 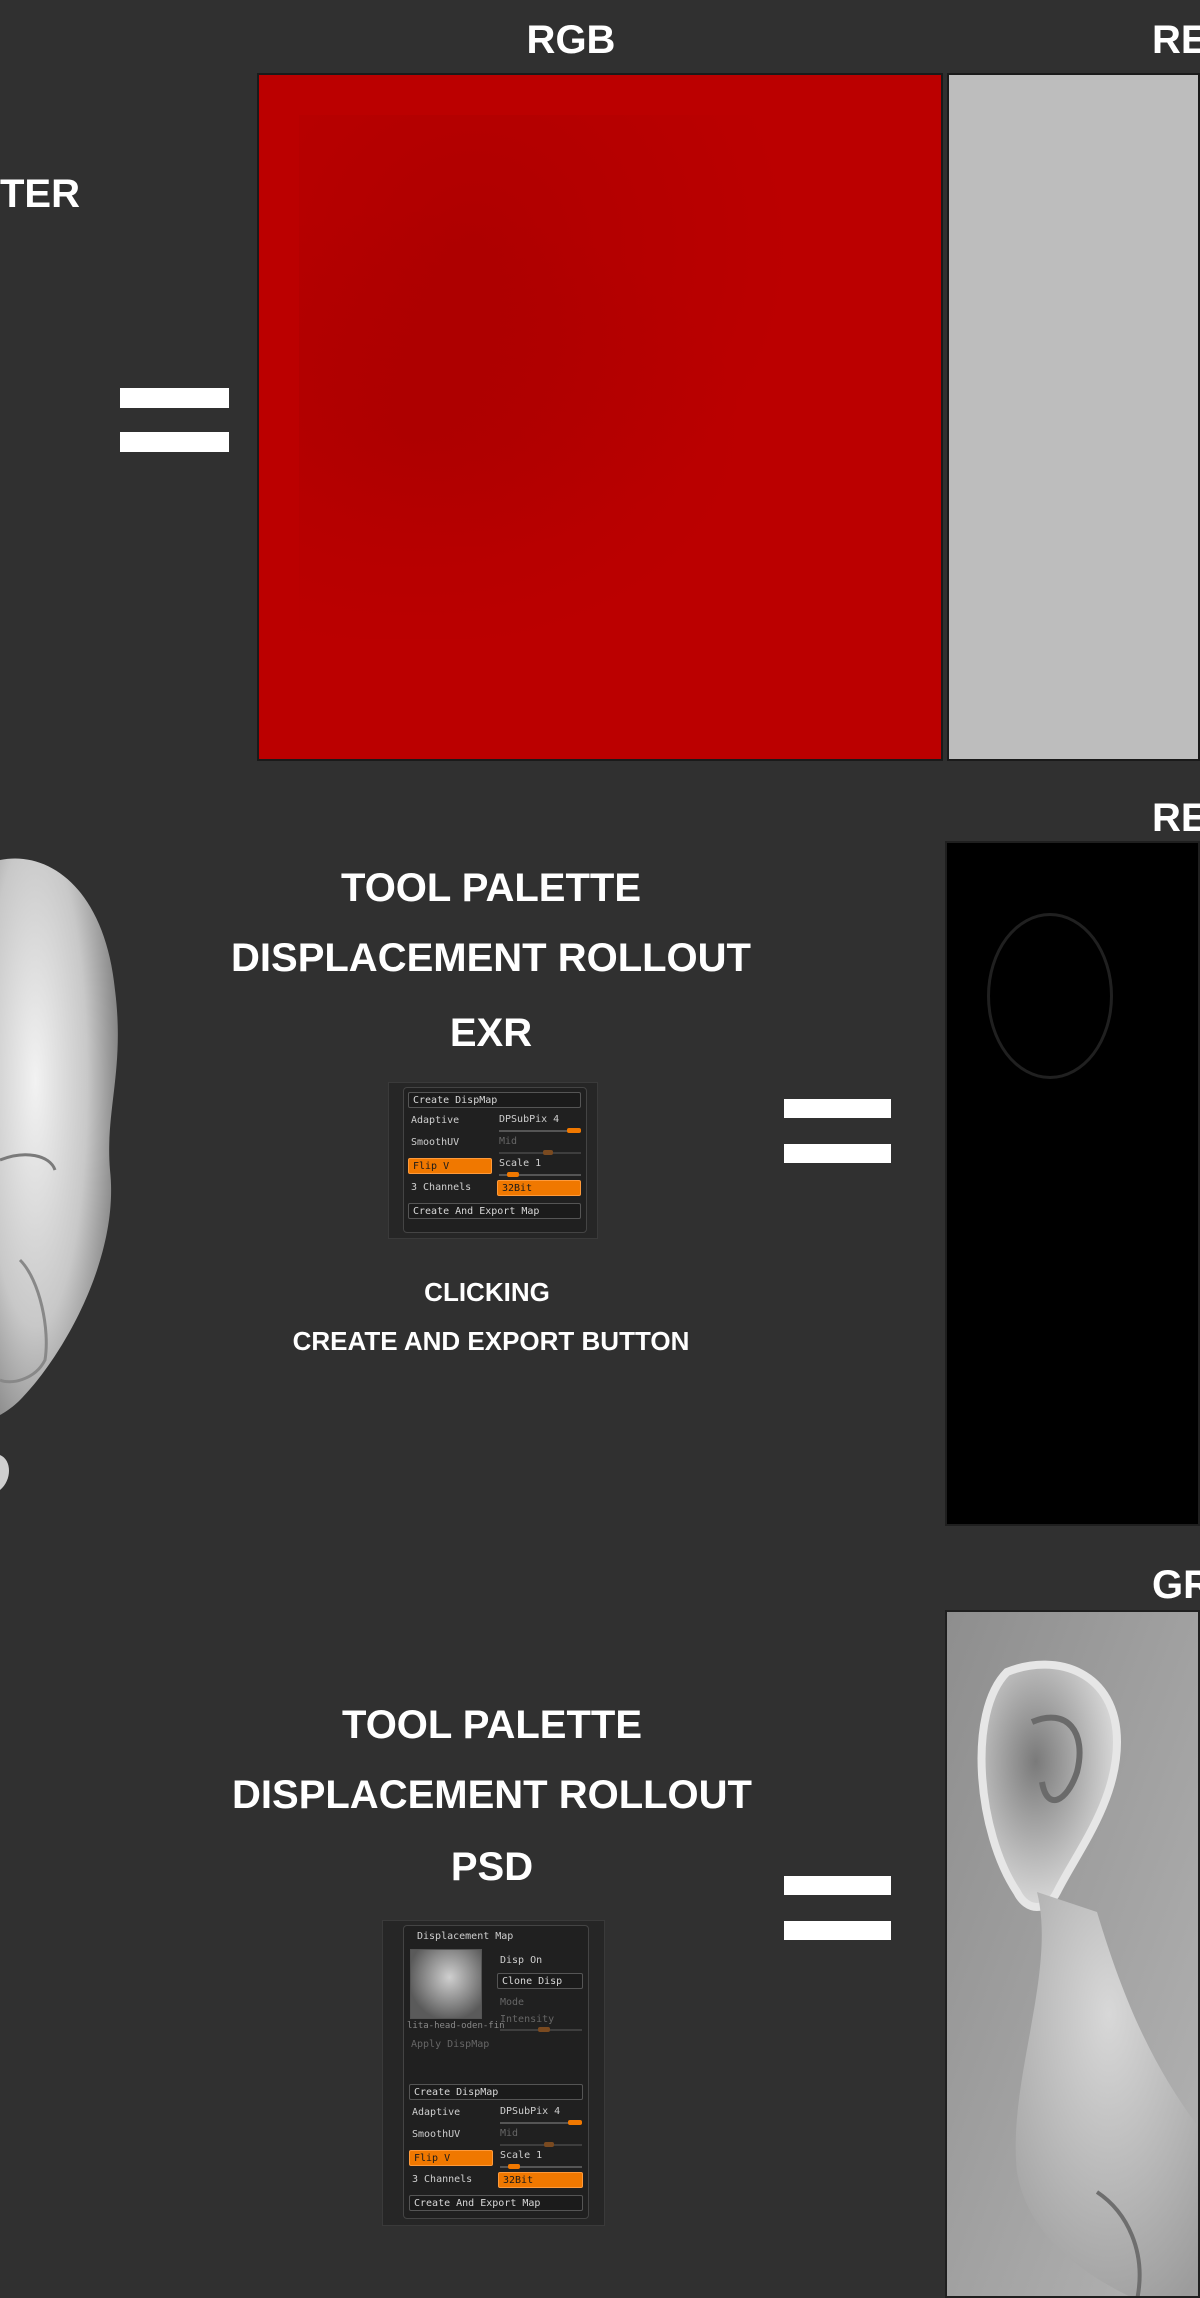 I want to click on psd-heading-line2: DISPLACEMENT ROLLOUT, so click(x=492, y=1795).